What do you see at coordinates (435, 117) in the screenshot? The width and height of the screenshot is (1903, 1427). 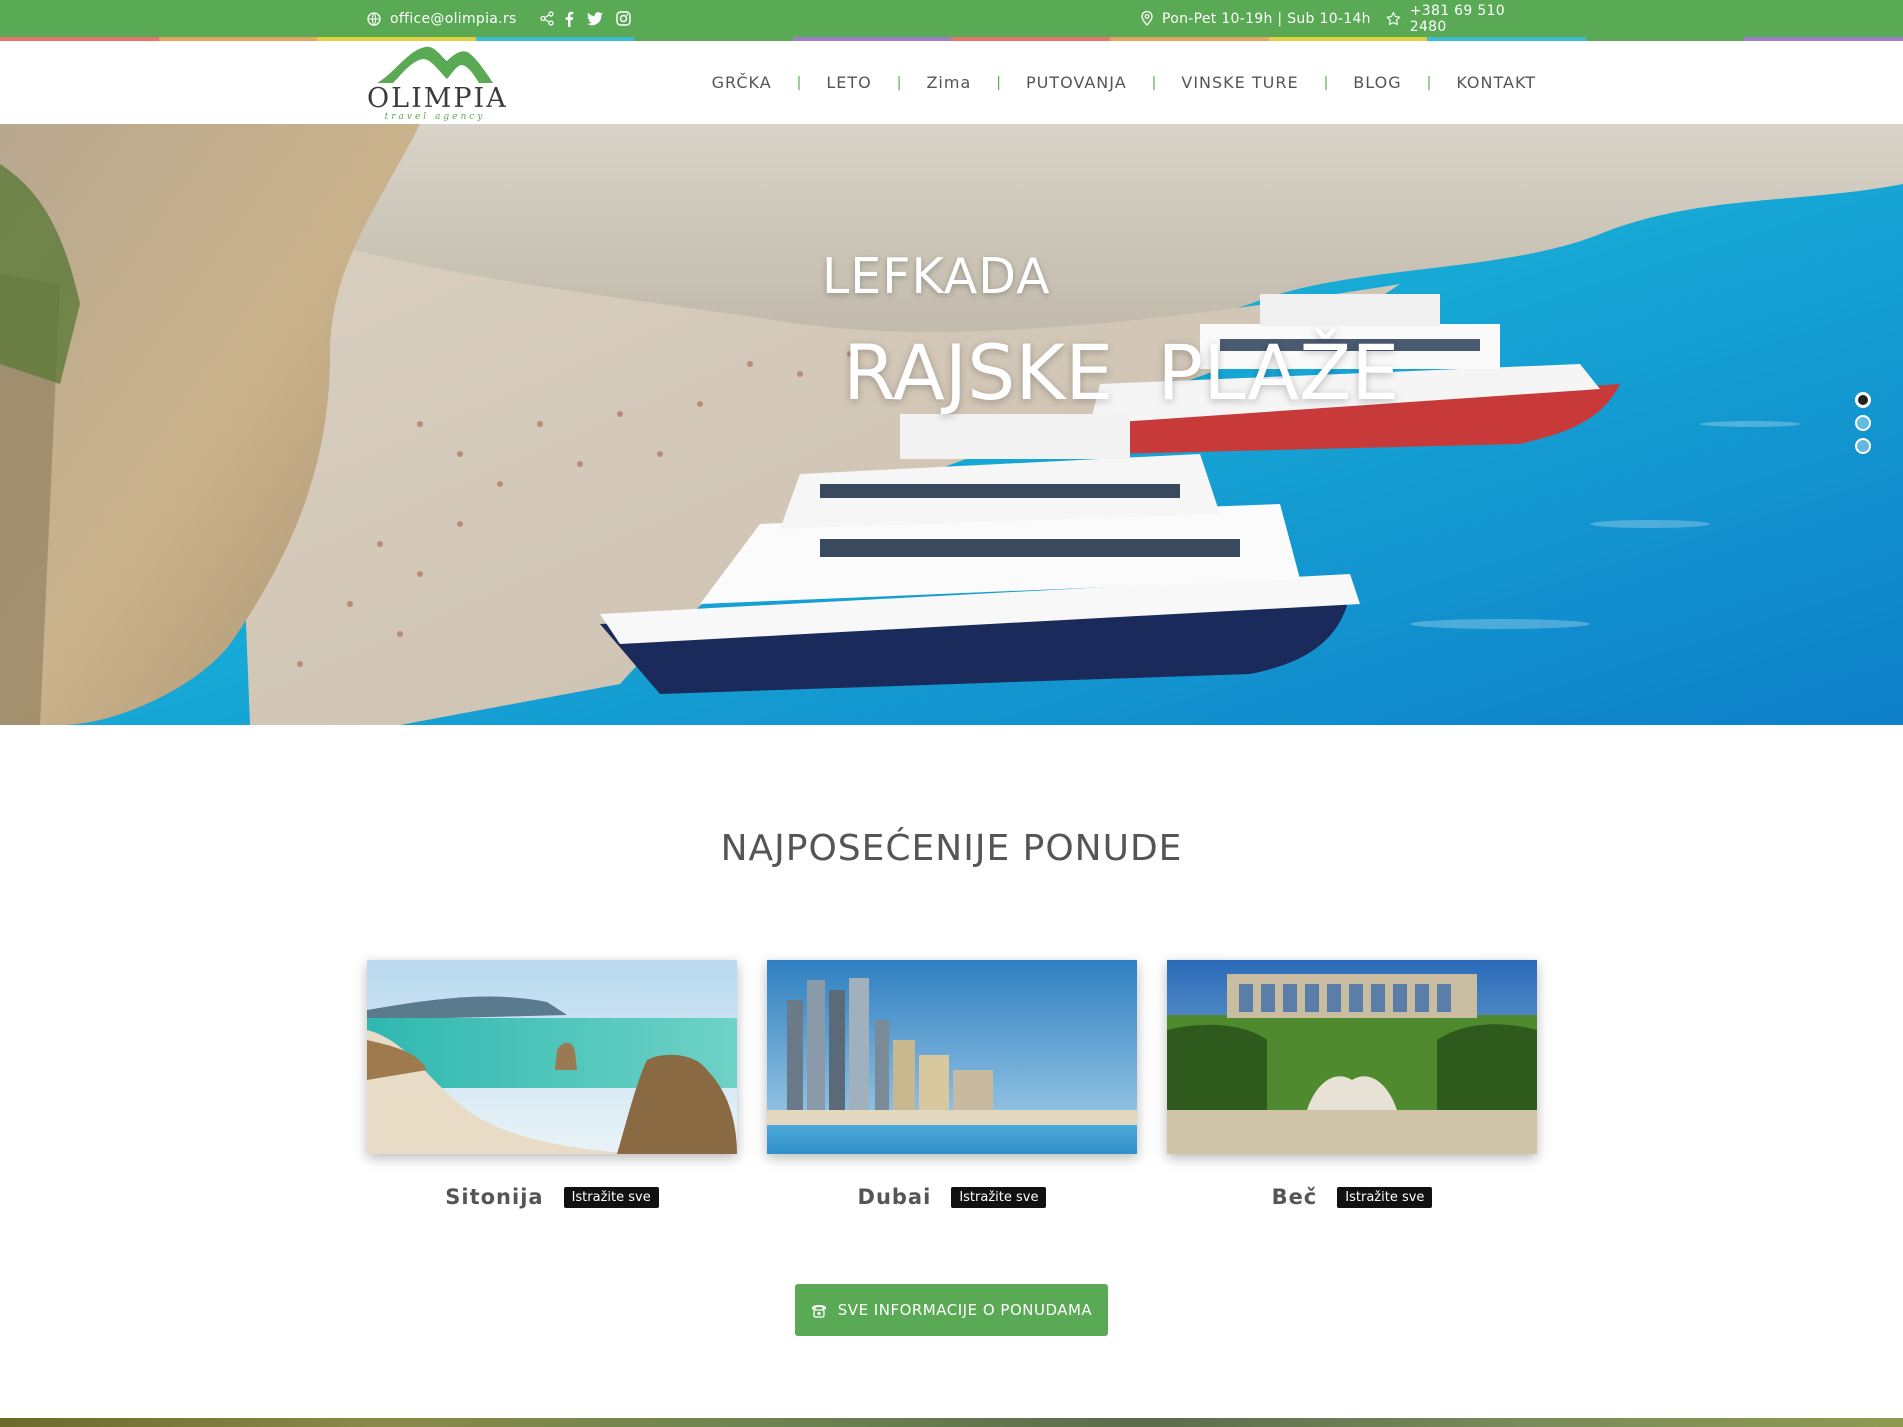 I see `logo-tagline: travel agency` at bounding box center [435, 117].